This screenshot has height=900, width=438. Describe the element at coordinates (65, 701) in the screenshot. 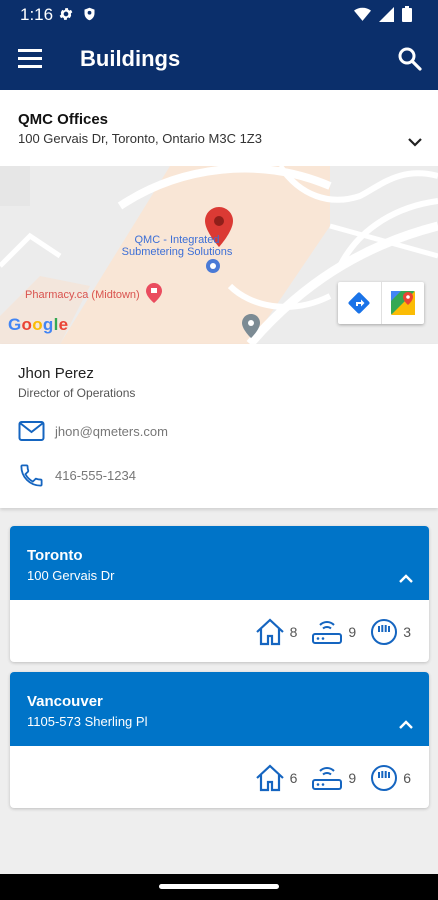

I see `location-city: Vancouver` at that location.